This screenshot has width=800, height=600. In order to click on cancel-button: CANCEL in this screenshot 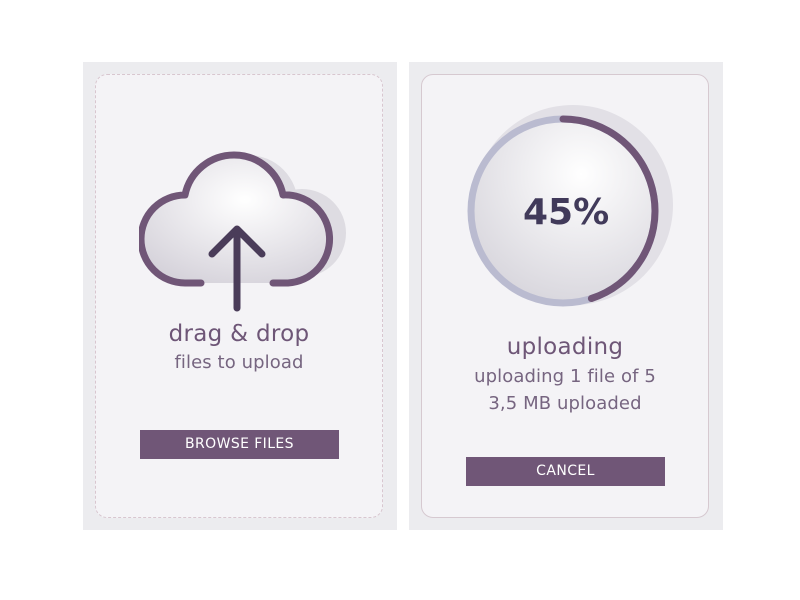, I will do `click(565, 471)`.